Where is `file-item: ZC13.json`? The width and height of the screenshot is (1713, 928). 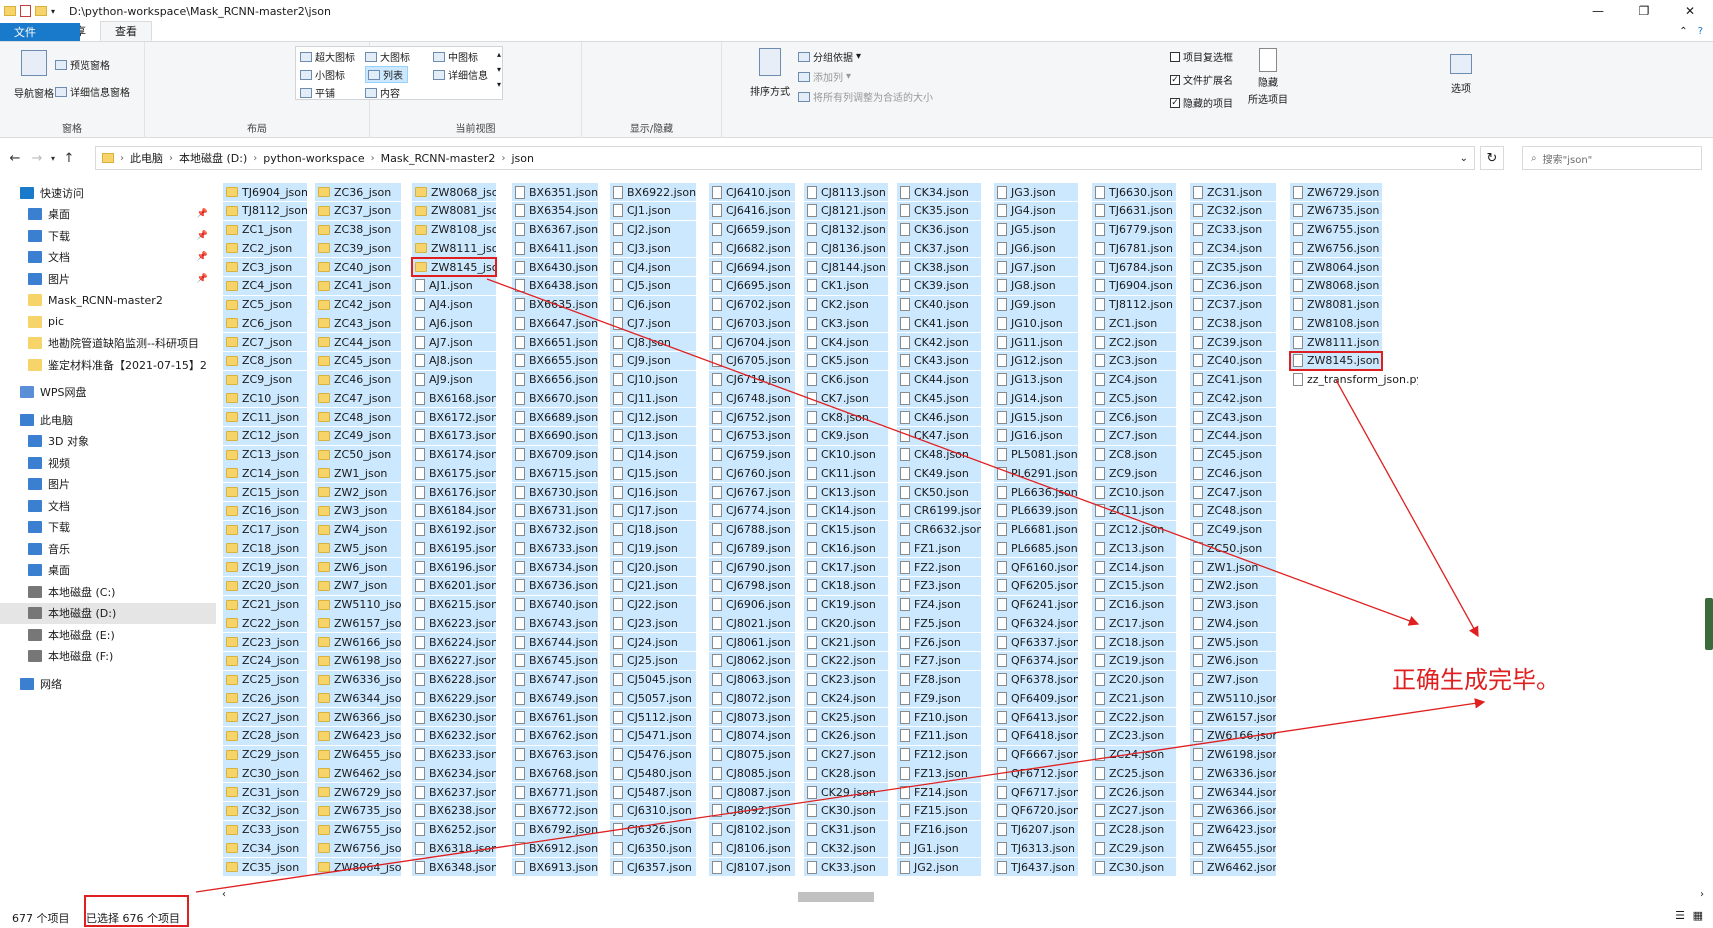
file-item: ZC13.json is located at coordinates (1134, 548).